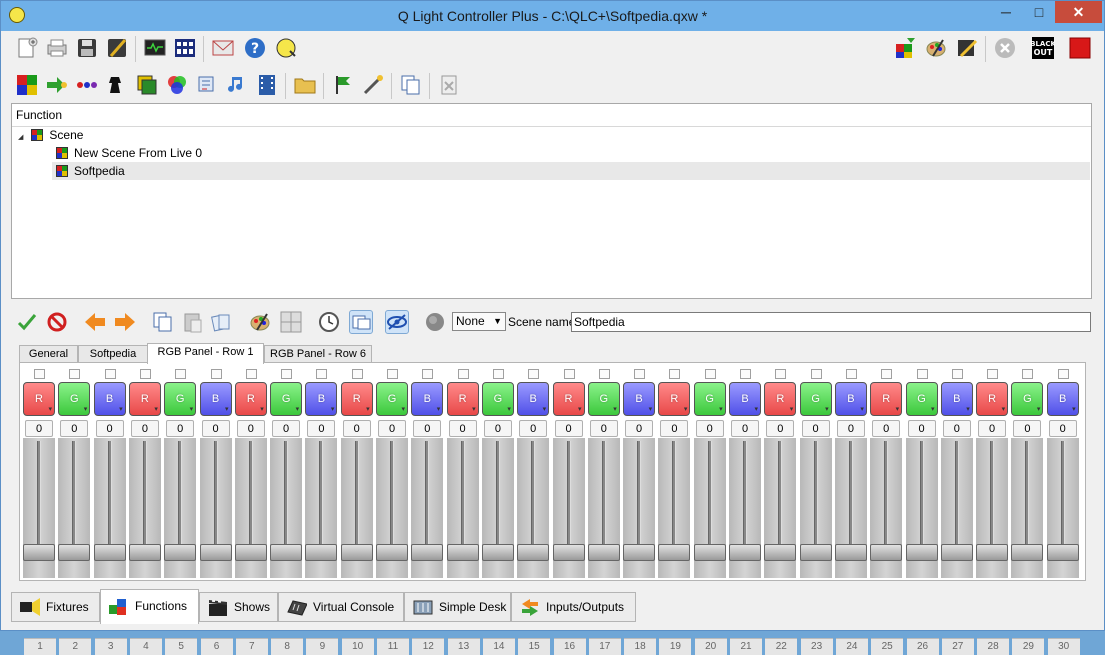  I want to click on about-button, so click(287, 48).